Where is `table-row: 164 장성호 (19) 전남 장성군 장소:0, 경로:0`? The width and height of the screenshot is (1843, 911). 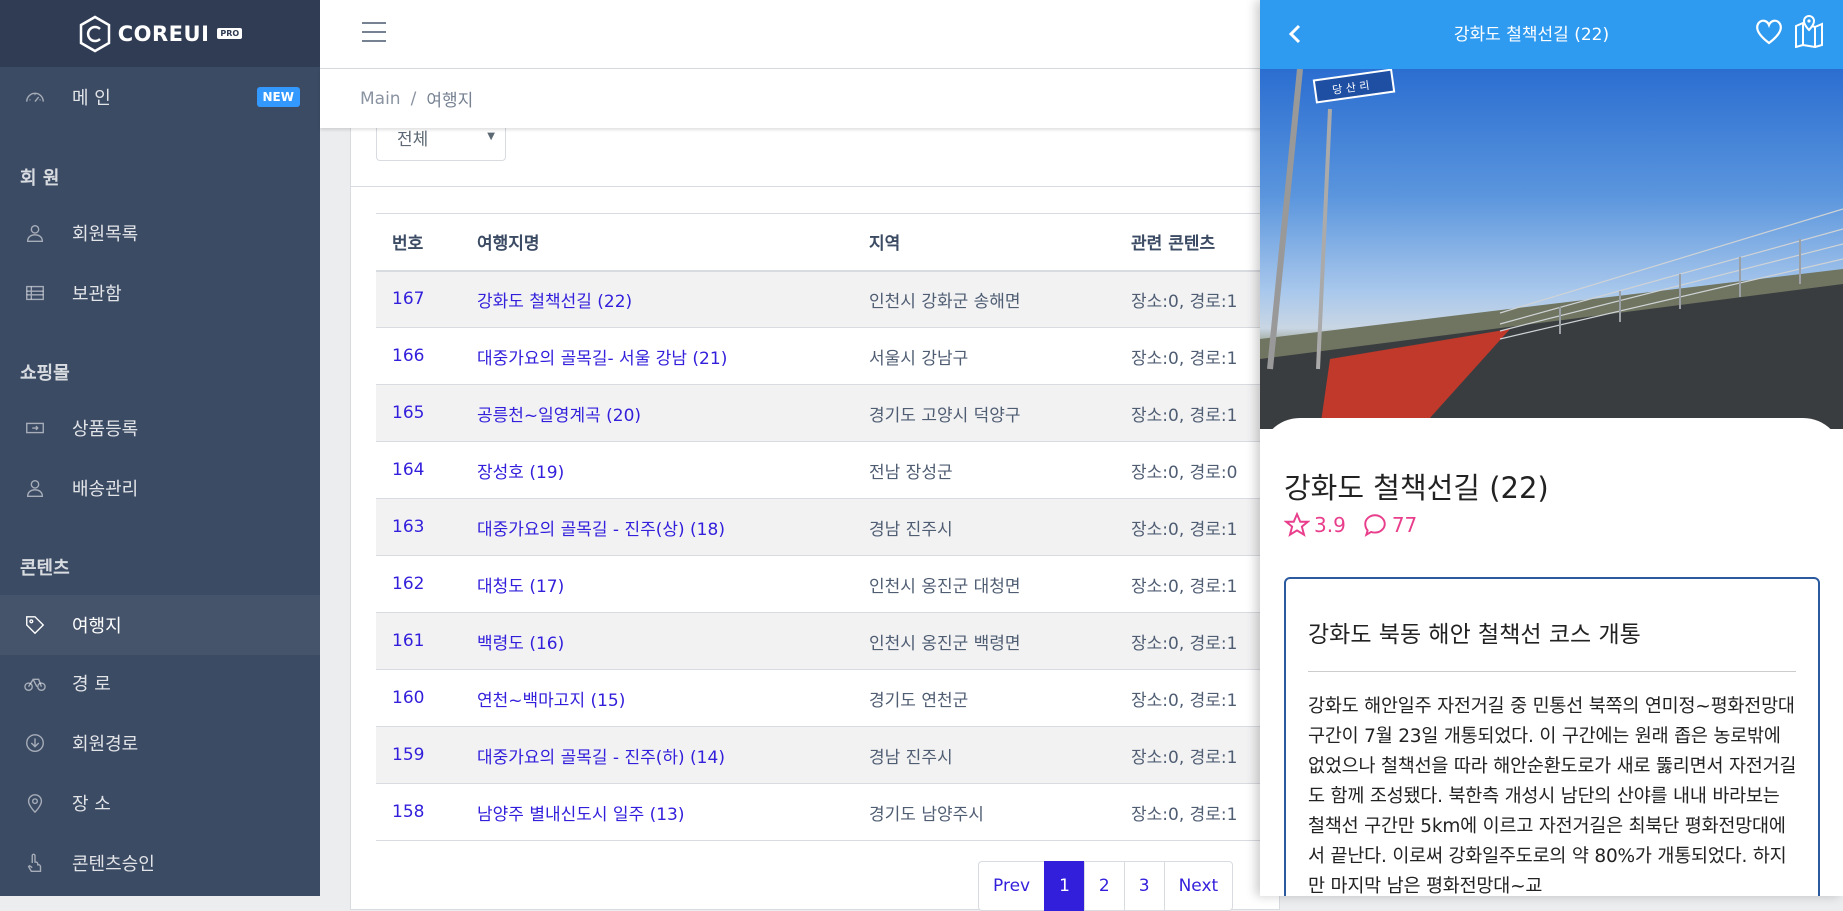
table-row: 164 장성호 (19) 전남 장성군 장소:0, 경로:0 is located at coordinates (831, 470).